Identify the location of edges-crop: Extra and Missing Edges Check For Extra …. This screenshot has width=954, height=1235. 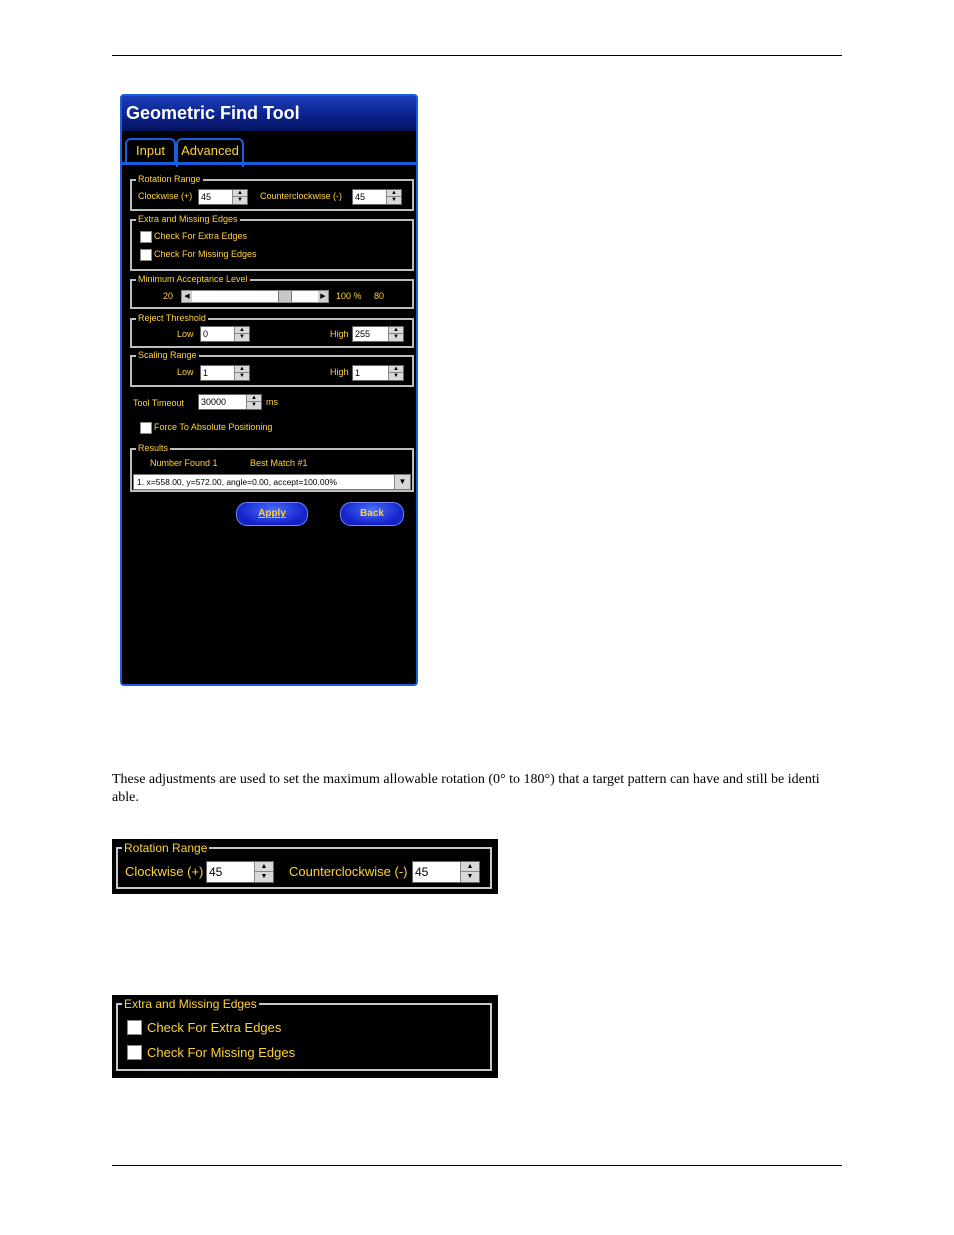
(305, 1036).